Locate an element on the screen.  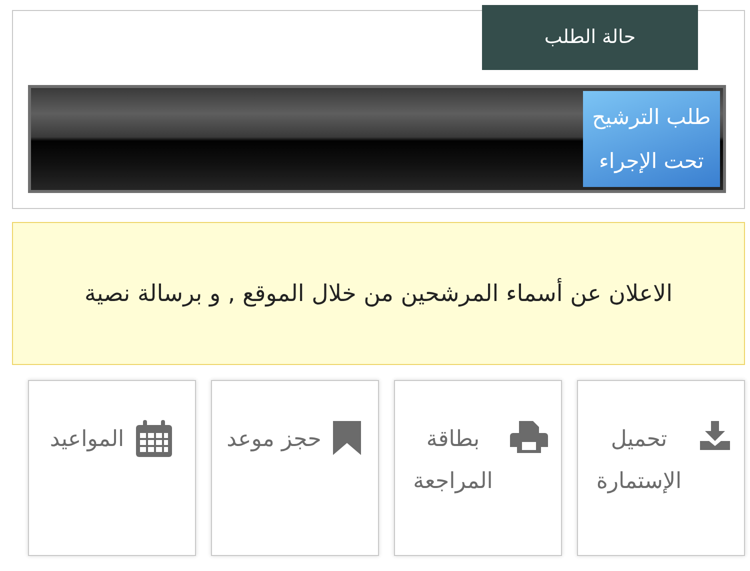
printer-icon is located at coordinates (529, 437).